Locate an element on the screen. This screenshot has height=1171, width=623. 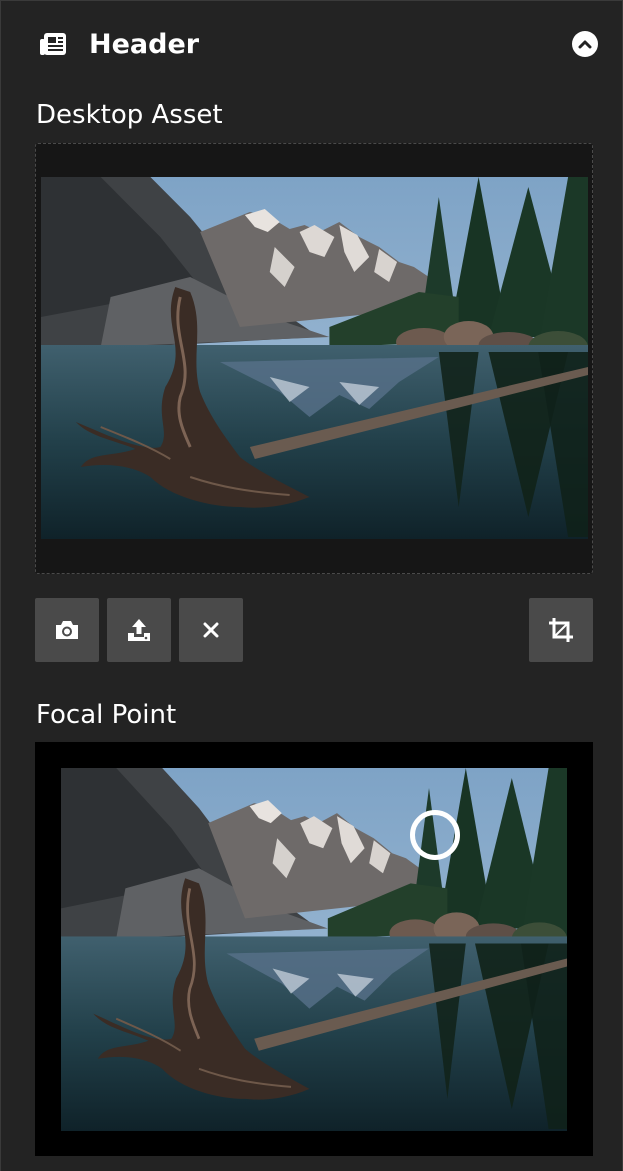
camera-icon is located at coordinates (67, 630).